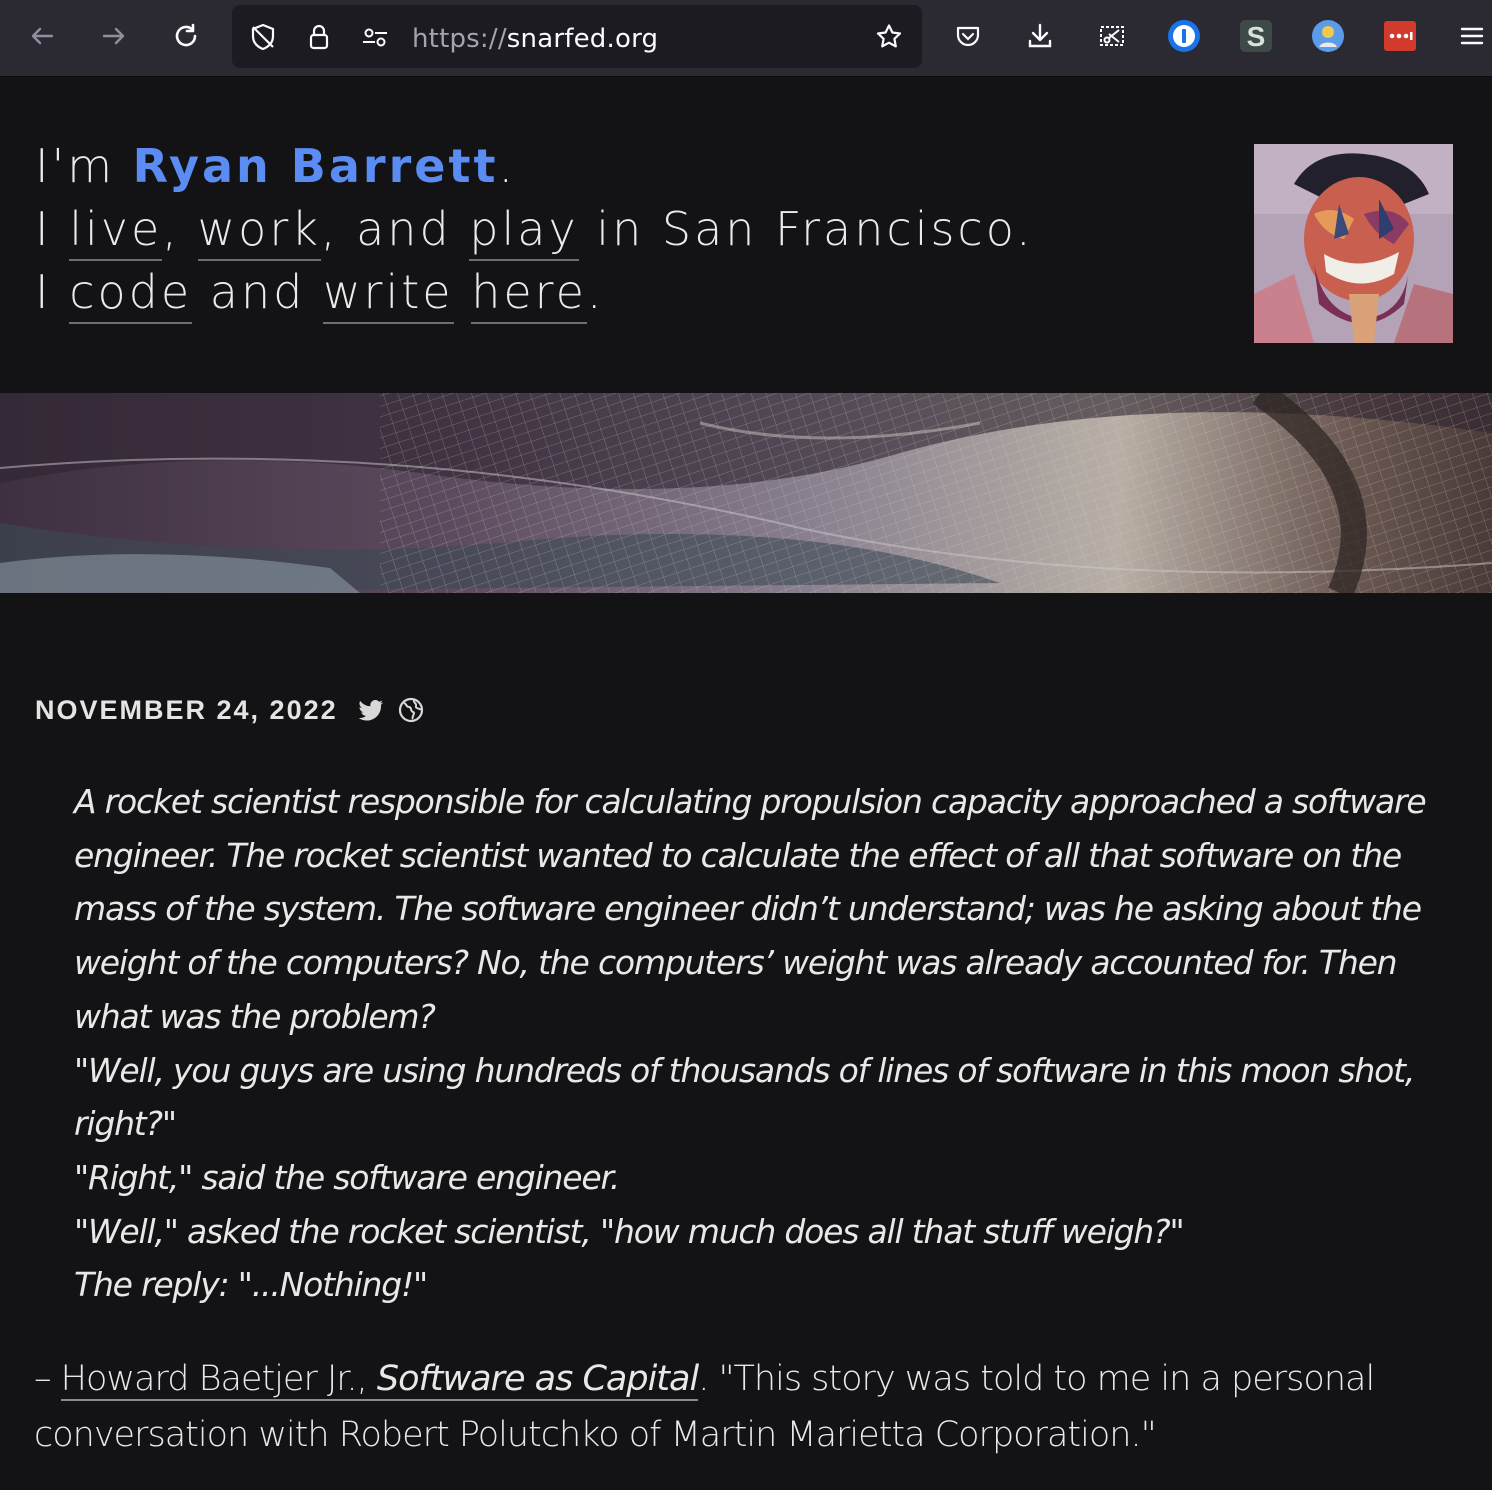 The width and height of the screenshot is (1492, 1490). I want to click on intro-text: I'm, so click(84, 166).